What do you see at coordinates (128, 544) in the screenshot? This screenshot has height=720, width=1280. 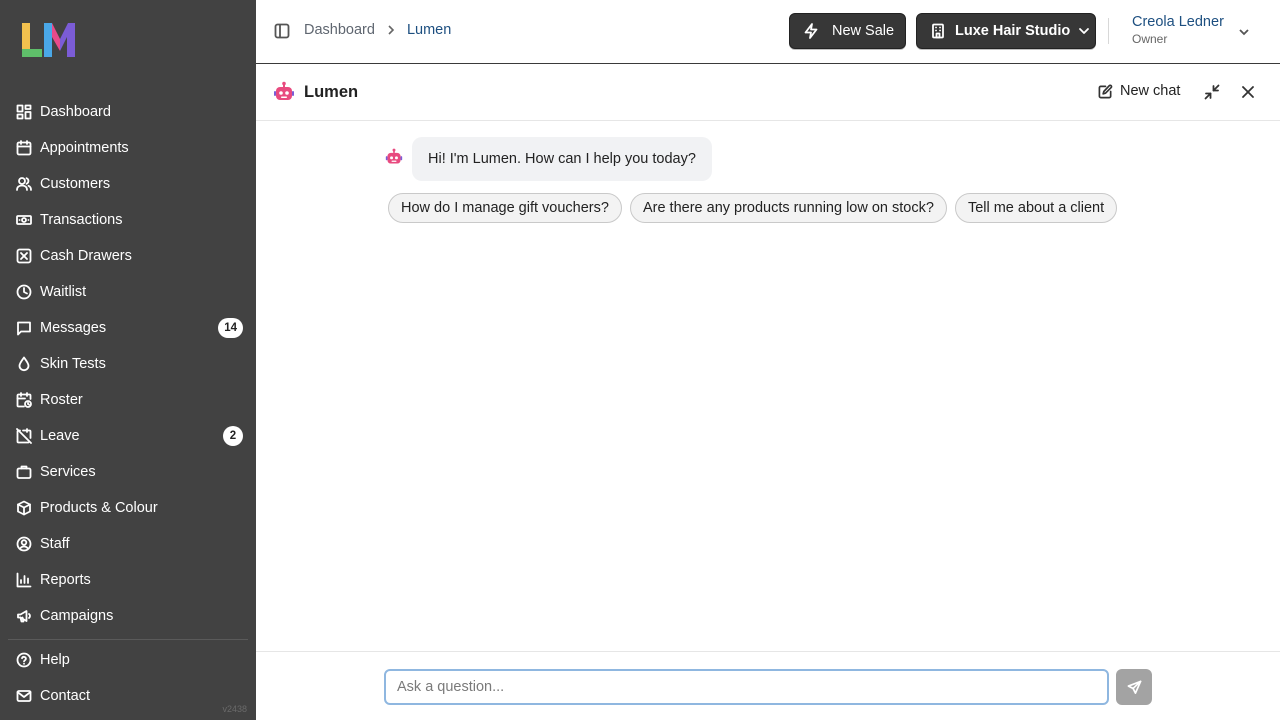 I see `sidebar-item-staff: Staff` at bounding box center [128, 544].